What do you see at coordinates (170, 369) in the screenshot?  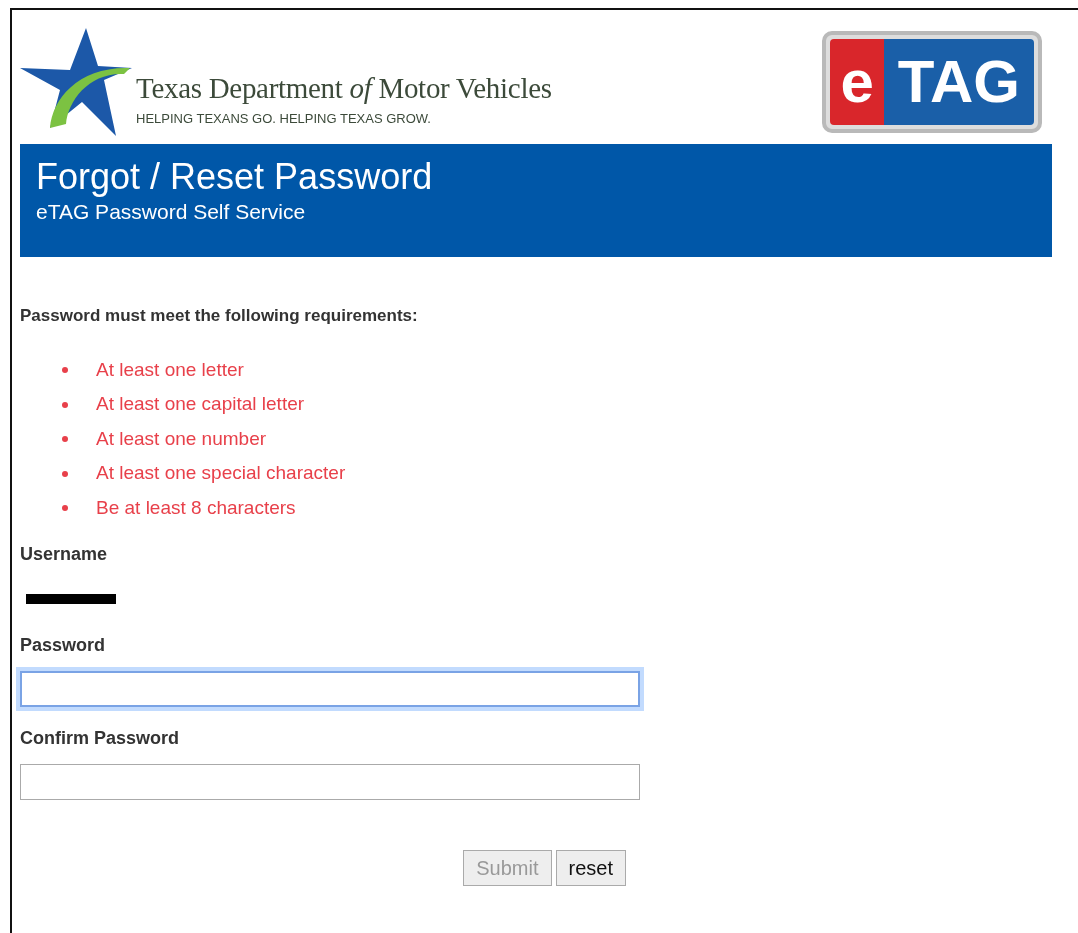 I see `requirement-text: At least one letter` at bounding box center [170, 369].